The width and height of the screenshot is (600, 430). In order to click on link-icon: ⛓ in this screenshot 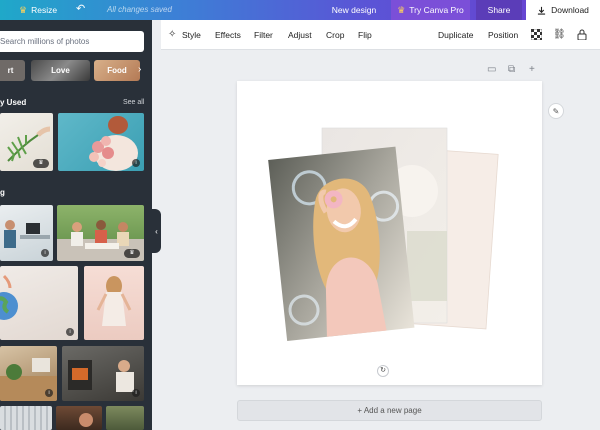, I will do `click(559, 35)`.